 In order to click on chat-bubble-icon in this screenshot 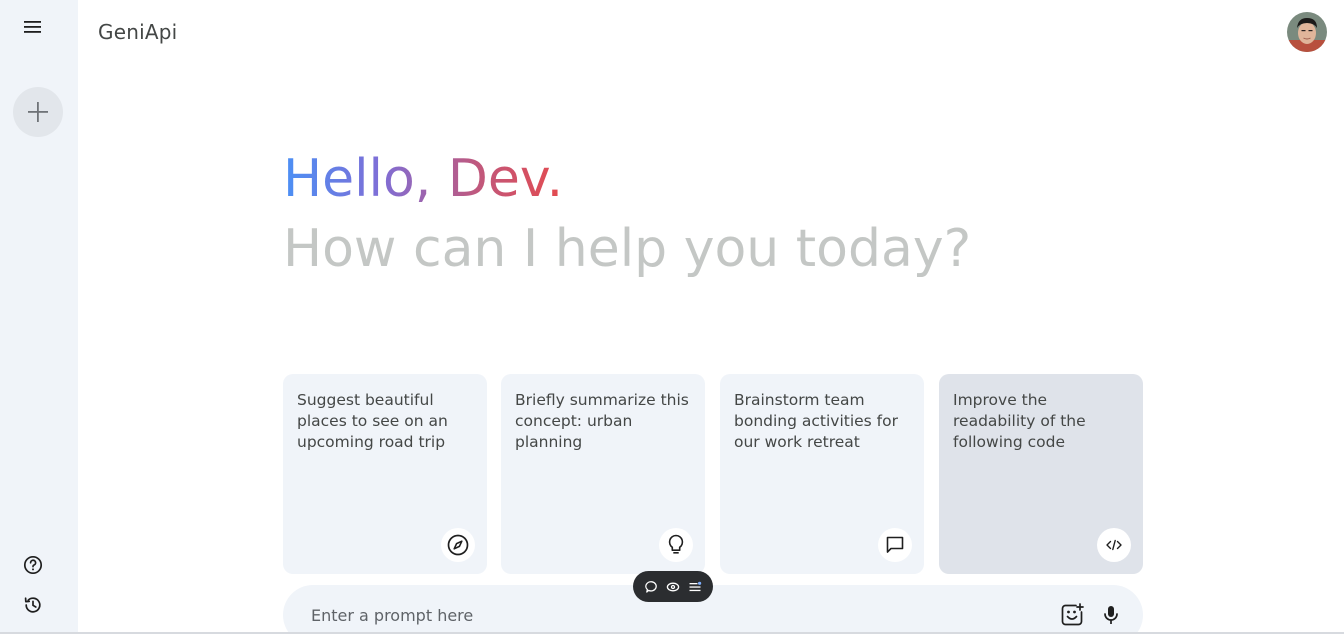, I will do `click(895, 544)`.